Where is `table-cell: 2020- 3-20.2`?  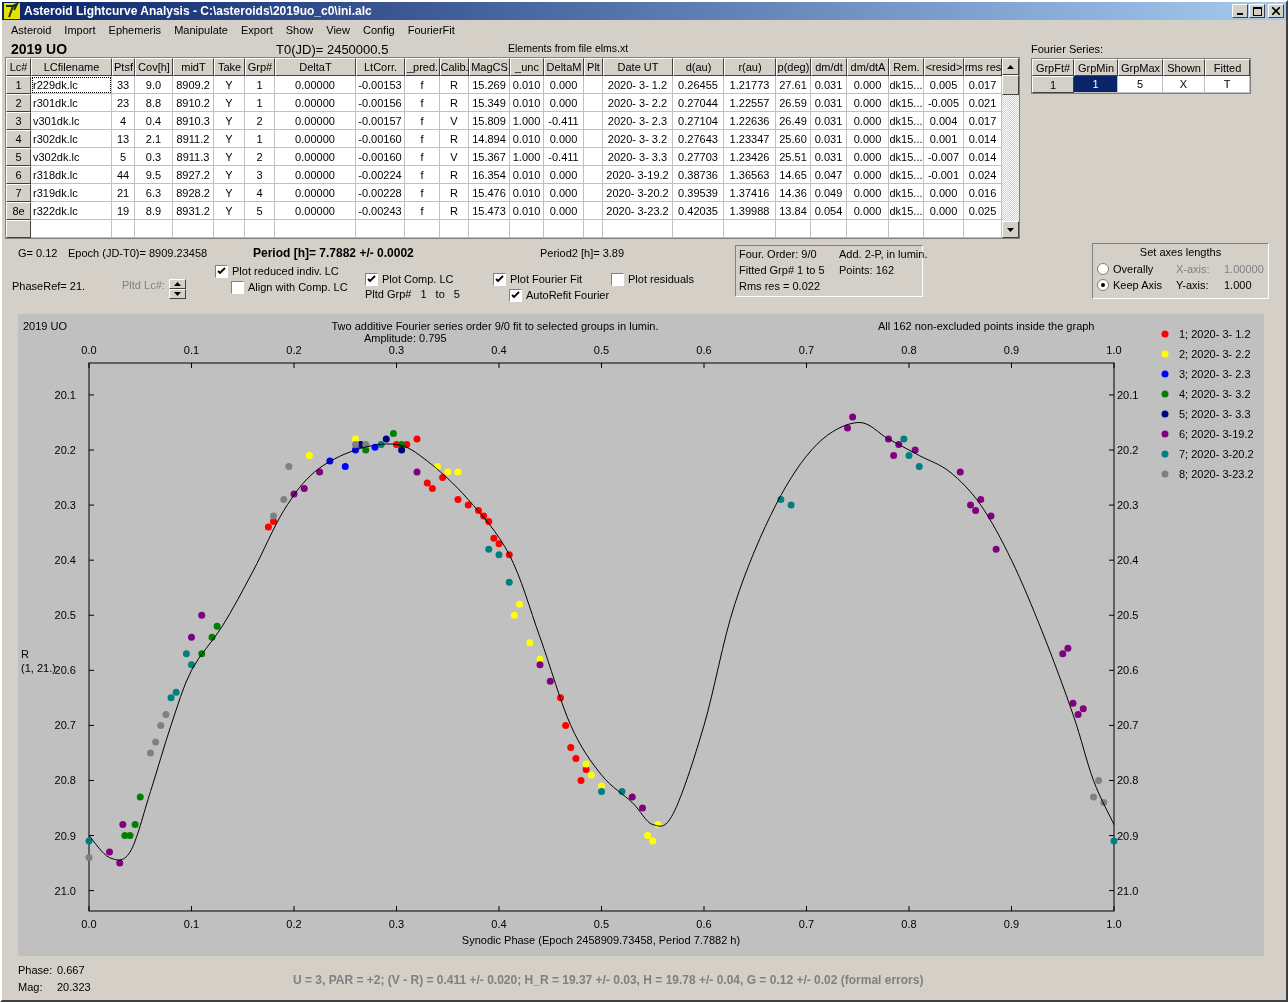
table-cell: 2020- 3-20.2 is located at coordinates (638, 193).